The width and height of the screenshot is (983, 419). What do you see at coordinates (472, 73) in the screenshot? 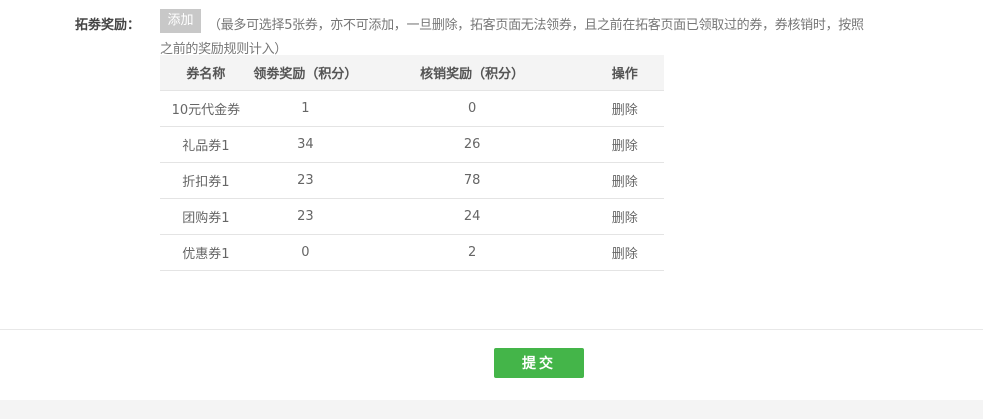
I see `column-header-verify-reward: 核销奖励（积分）` at bounding box center [472, 73].